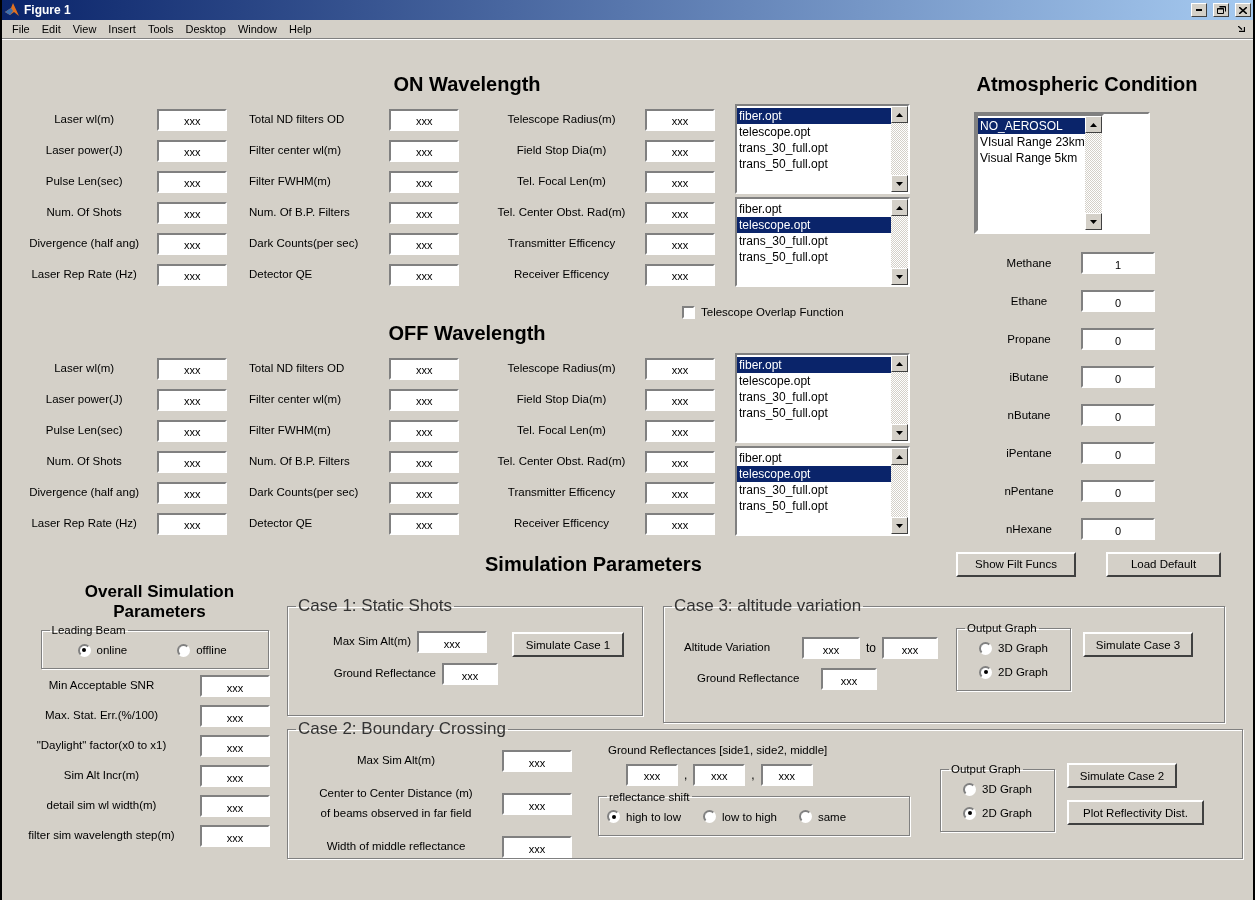  I want to click on minimize-button, so click(1199, 10).